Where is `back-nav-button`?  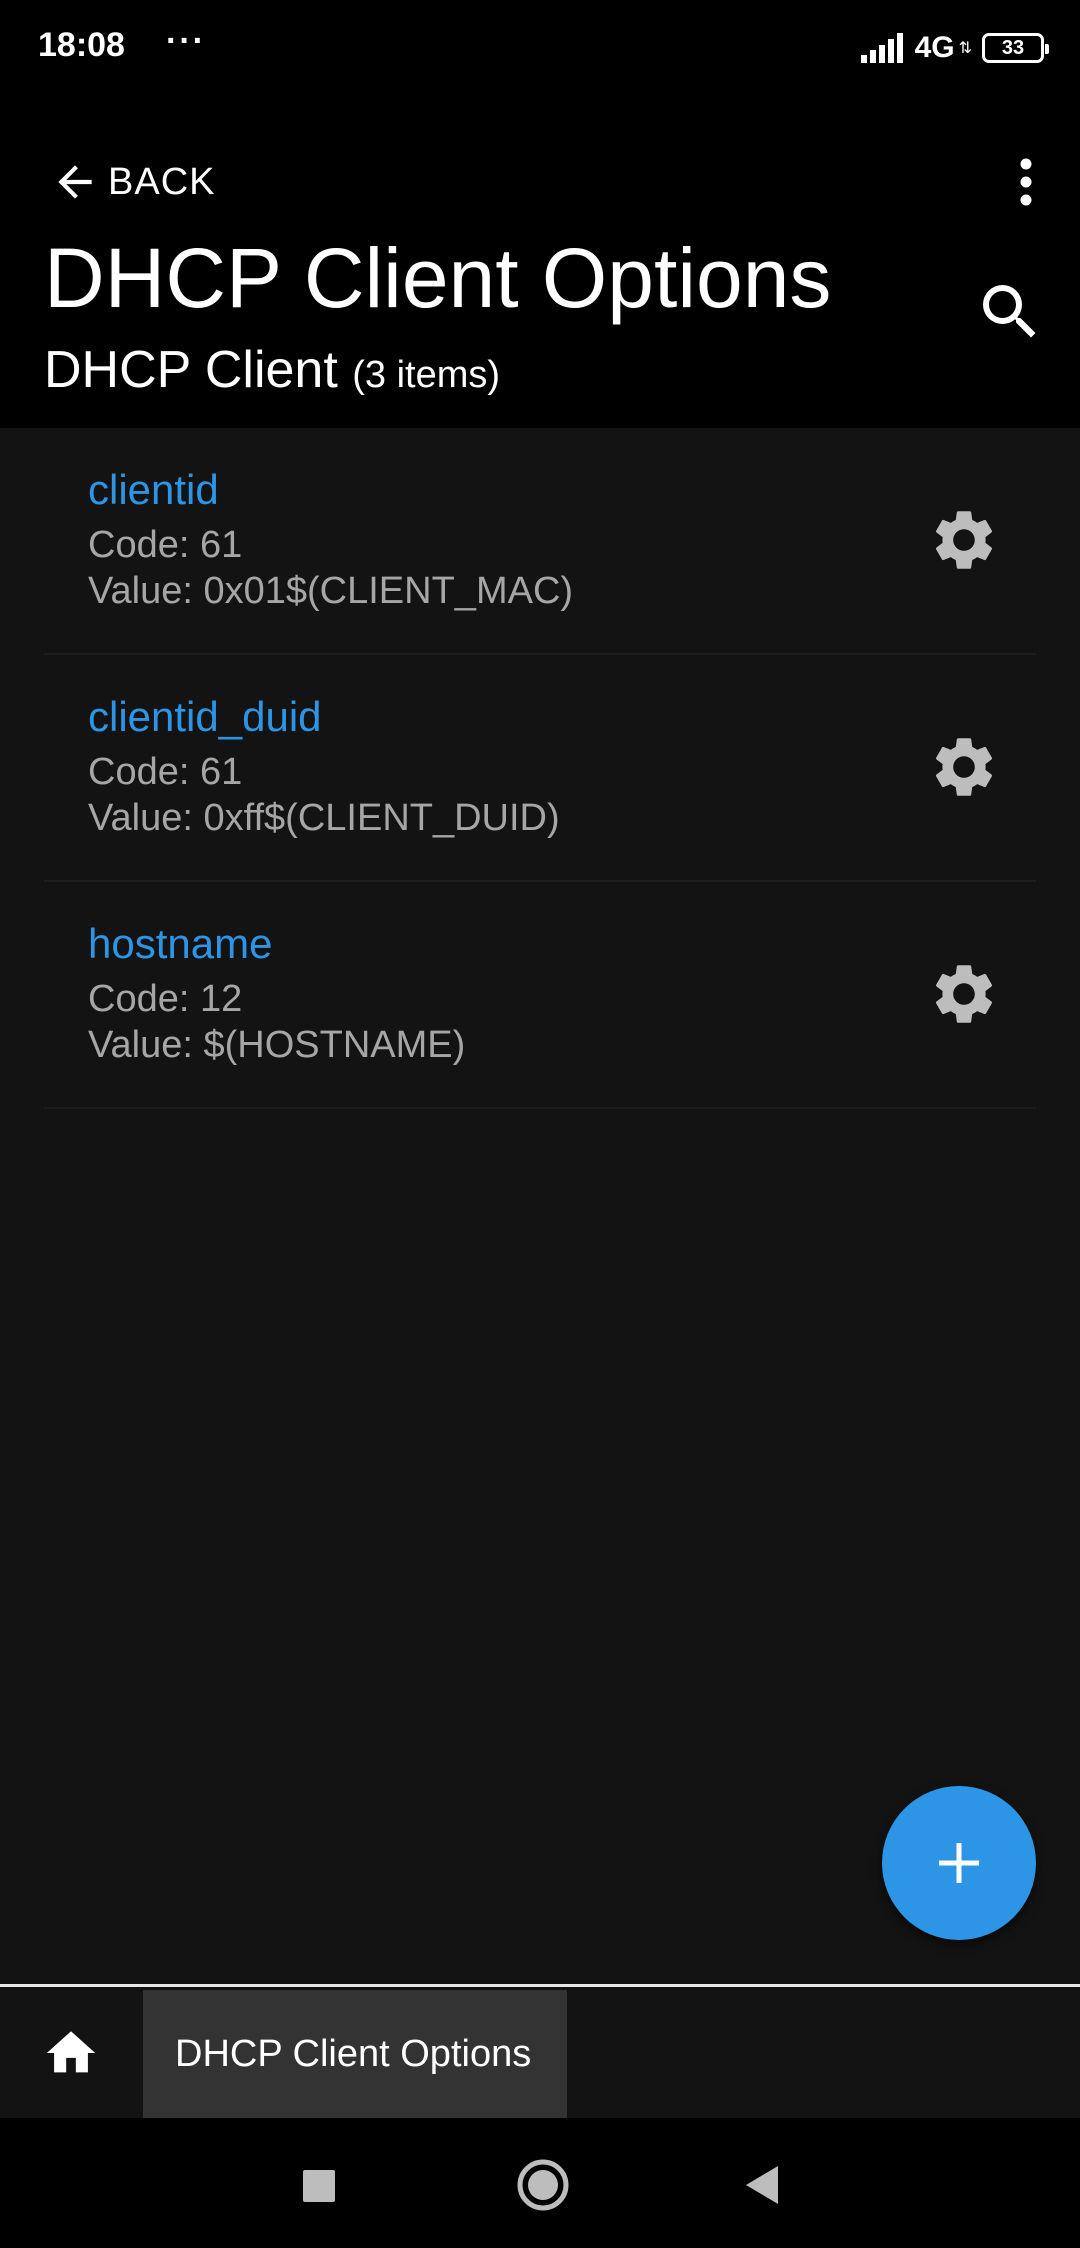 back-nav-button is located at coordinates (762, 2185).